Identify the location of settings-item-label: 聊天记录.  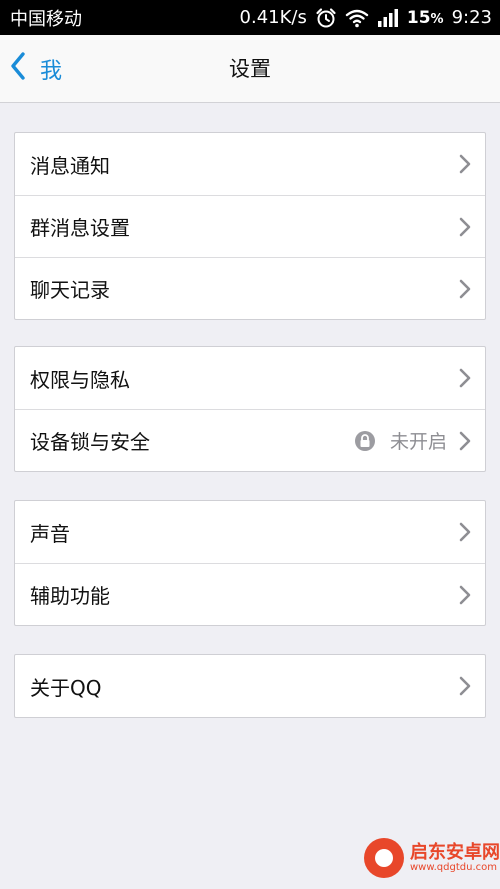
(70, 290).